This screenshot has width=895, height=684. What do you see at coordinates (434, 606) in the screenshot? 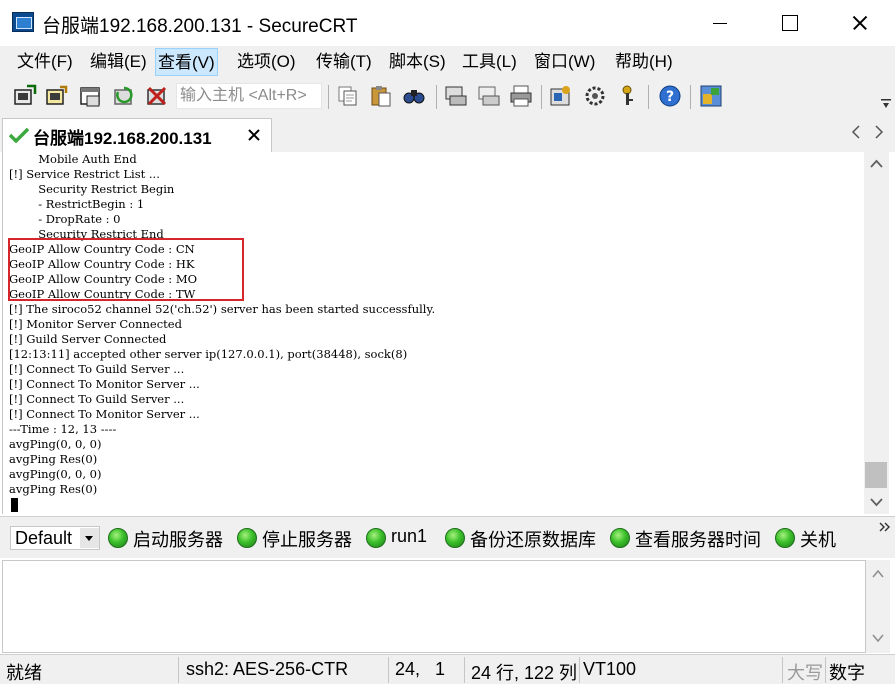
I see `command-window` at bounding box center [434, 606].